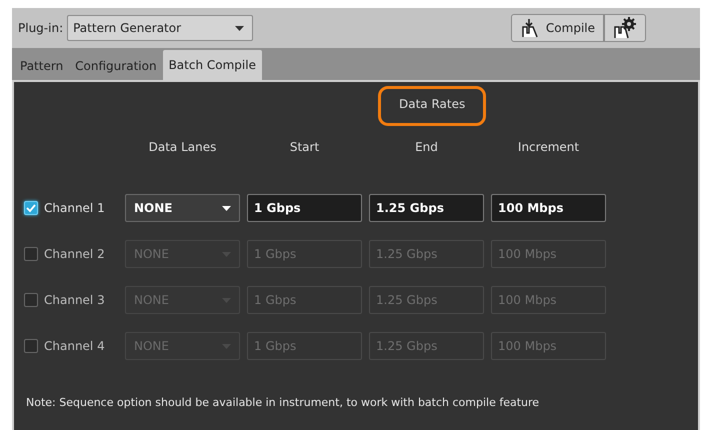 This screenshot has height=430, width=707. What do you see at coordinates (305, 147) in the screenshot?
I see `column-header: Start` at bounding box center [305, 147].